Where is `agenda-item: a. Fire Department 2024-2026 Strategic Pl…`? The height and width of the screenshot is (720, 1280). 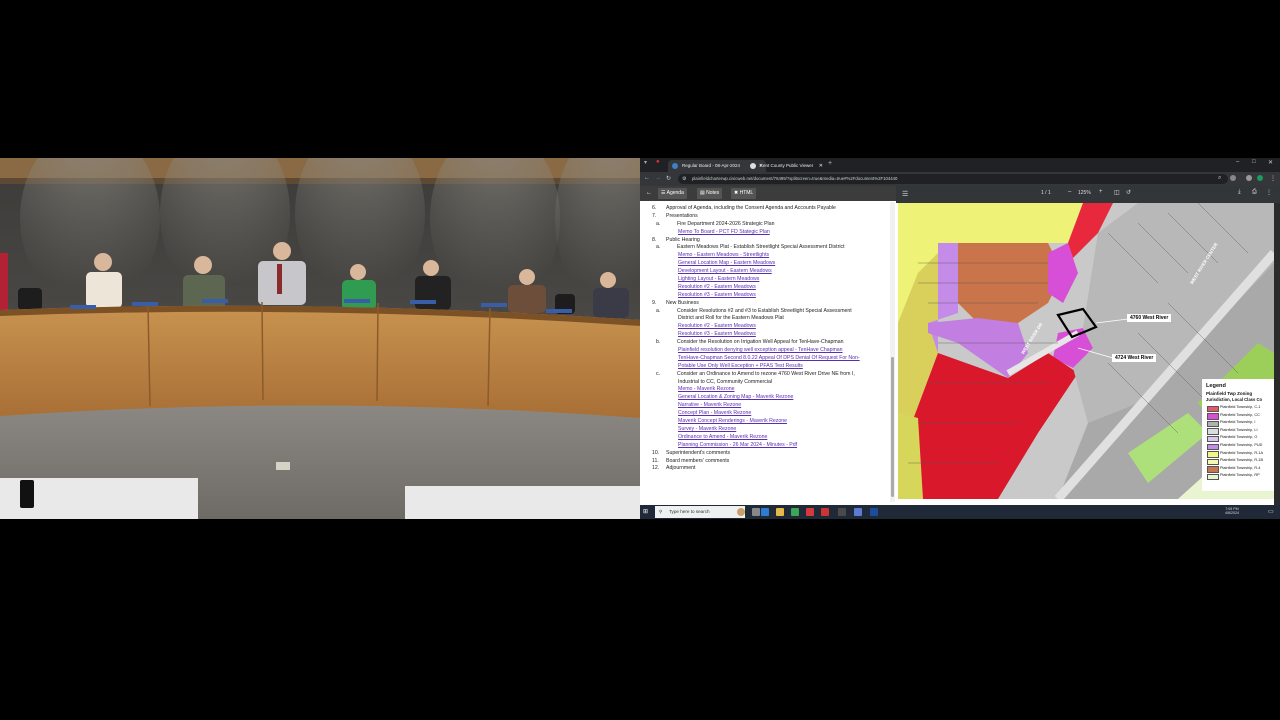 agenda-item: a. Fire Department 2024-2026 Strategic Pl… is located at coordinates (770, 225).